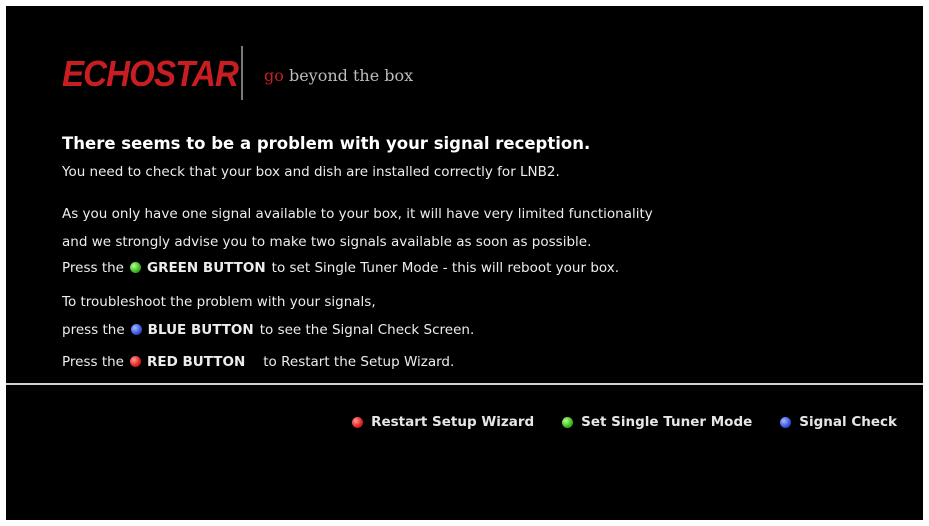 The width and height of the screenshot is (929, 526). What do you see at coordinates (93, 330) in the screenshot?
I see `blue-instruction-pre: press the` at bounding box center [93, 330].